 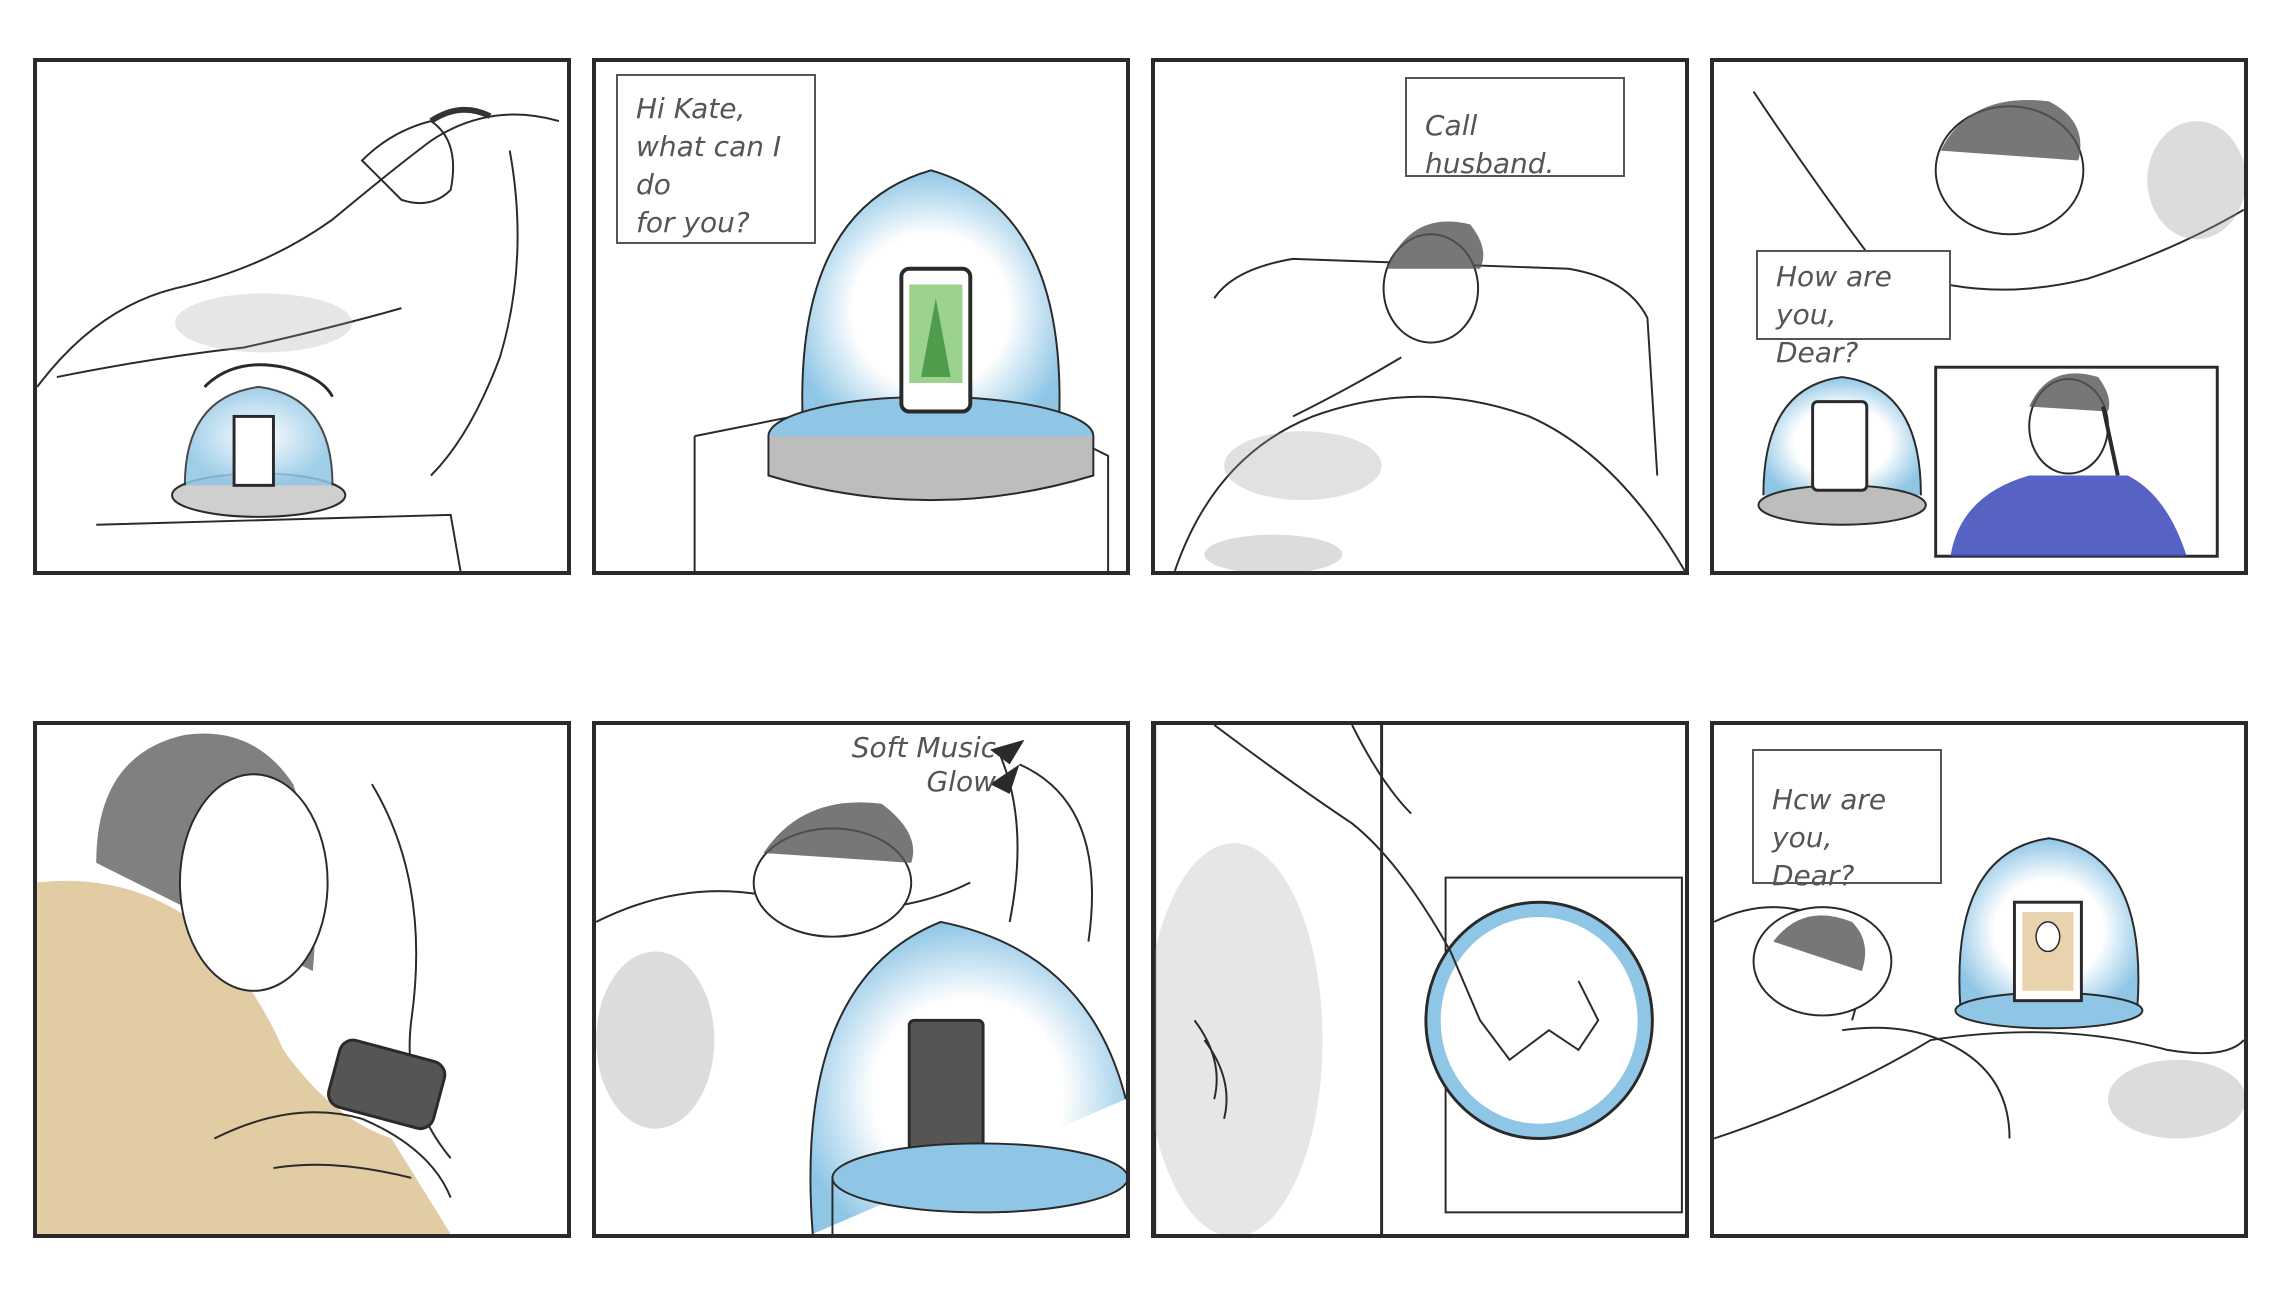 What do you see at coordinates (1979, 316) in the screenshot?
I see `storyboard-panel-4: How are you, Dear?` at bounding box center [1979, 316].